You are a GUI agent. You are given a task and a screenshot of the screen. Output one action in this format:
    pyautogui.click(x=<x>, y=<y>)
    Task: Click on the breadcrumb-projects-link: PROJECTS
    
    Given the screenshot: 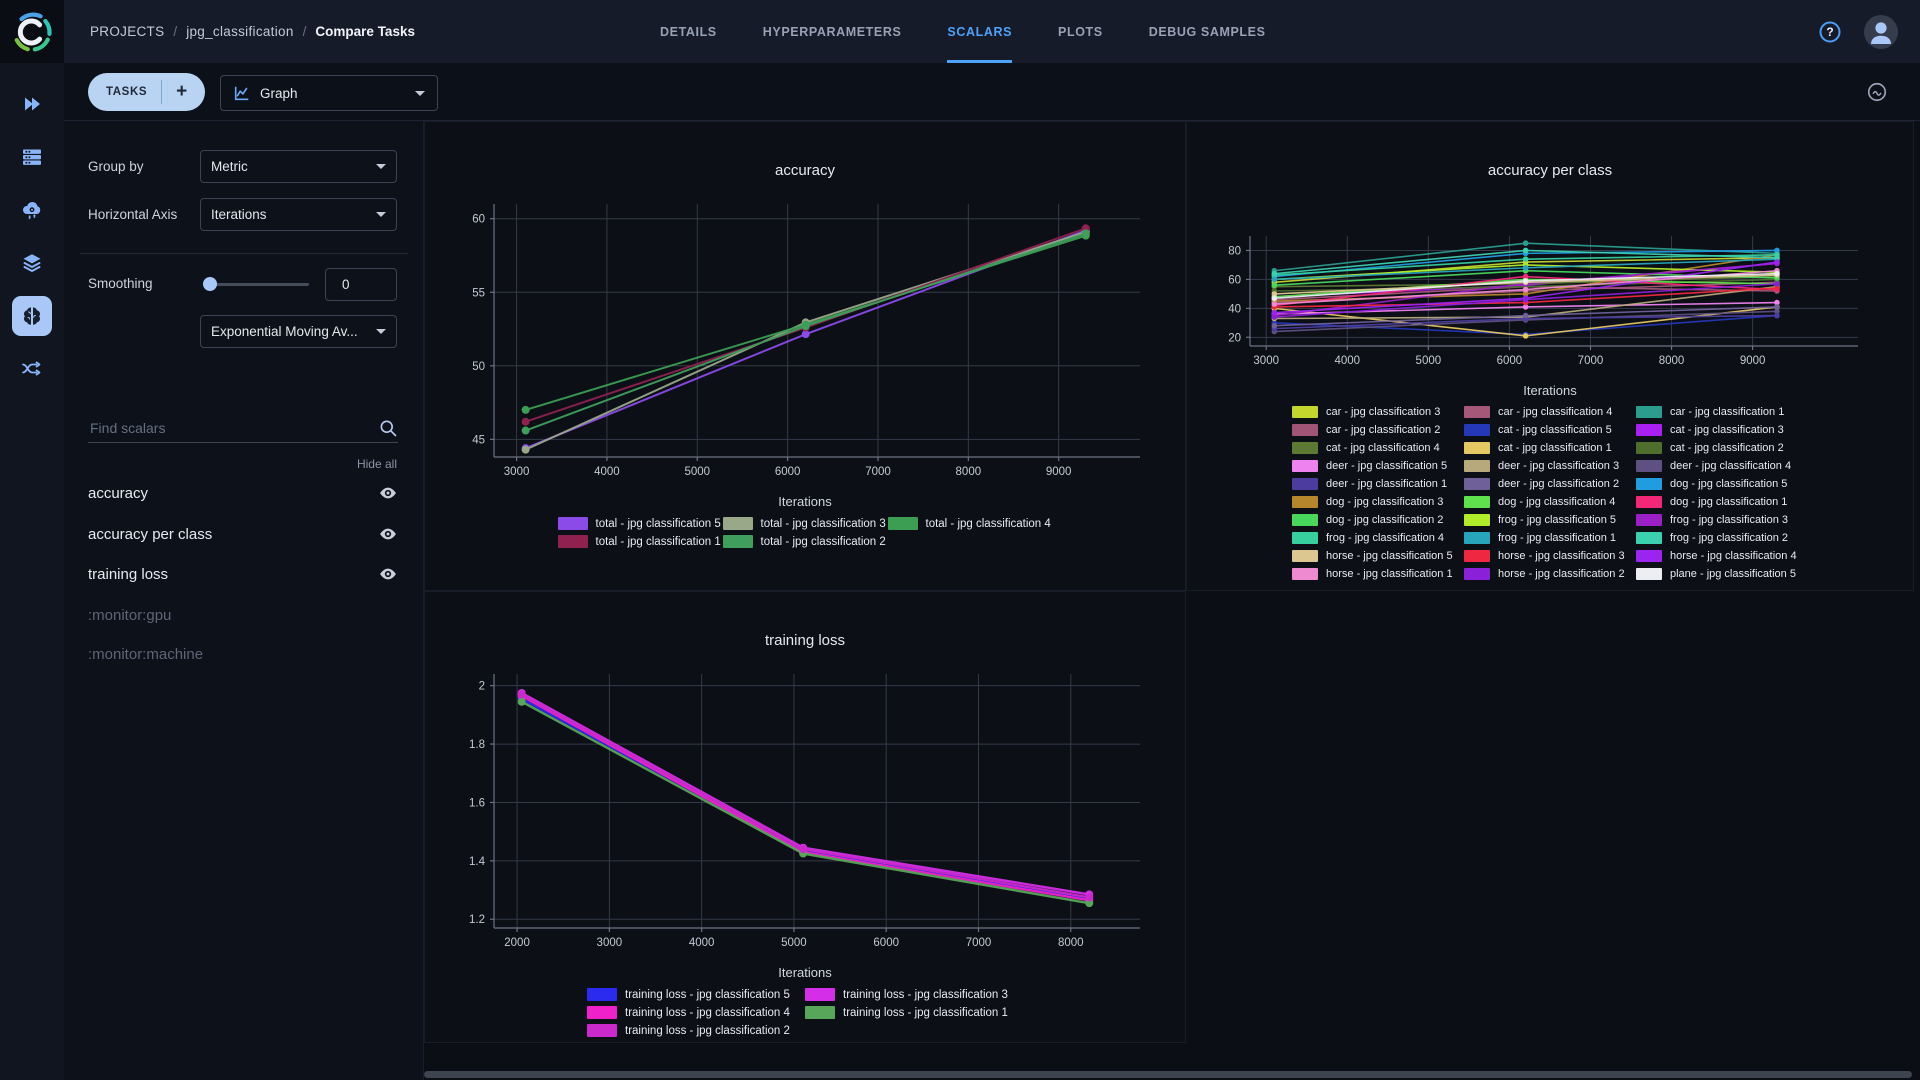 What is the action you would take?
    pyautogui.click(x=127, y=31)
    